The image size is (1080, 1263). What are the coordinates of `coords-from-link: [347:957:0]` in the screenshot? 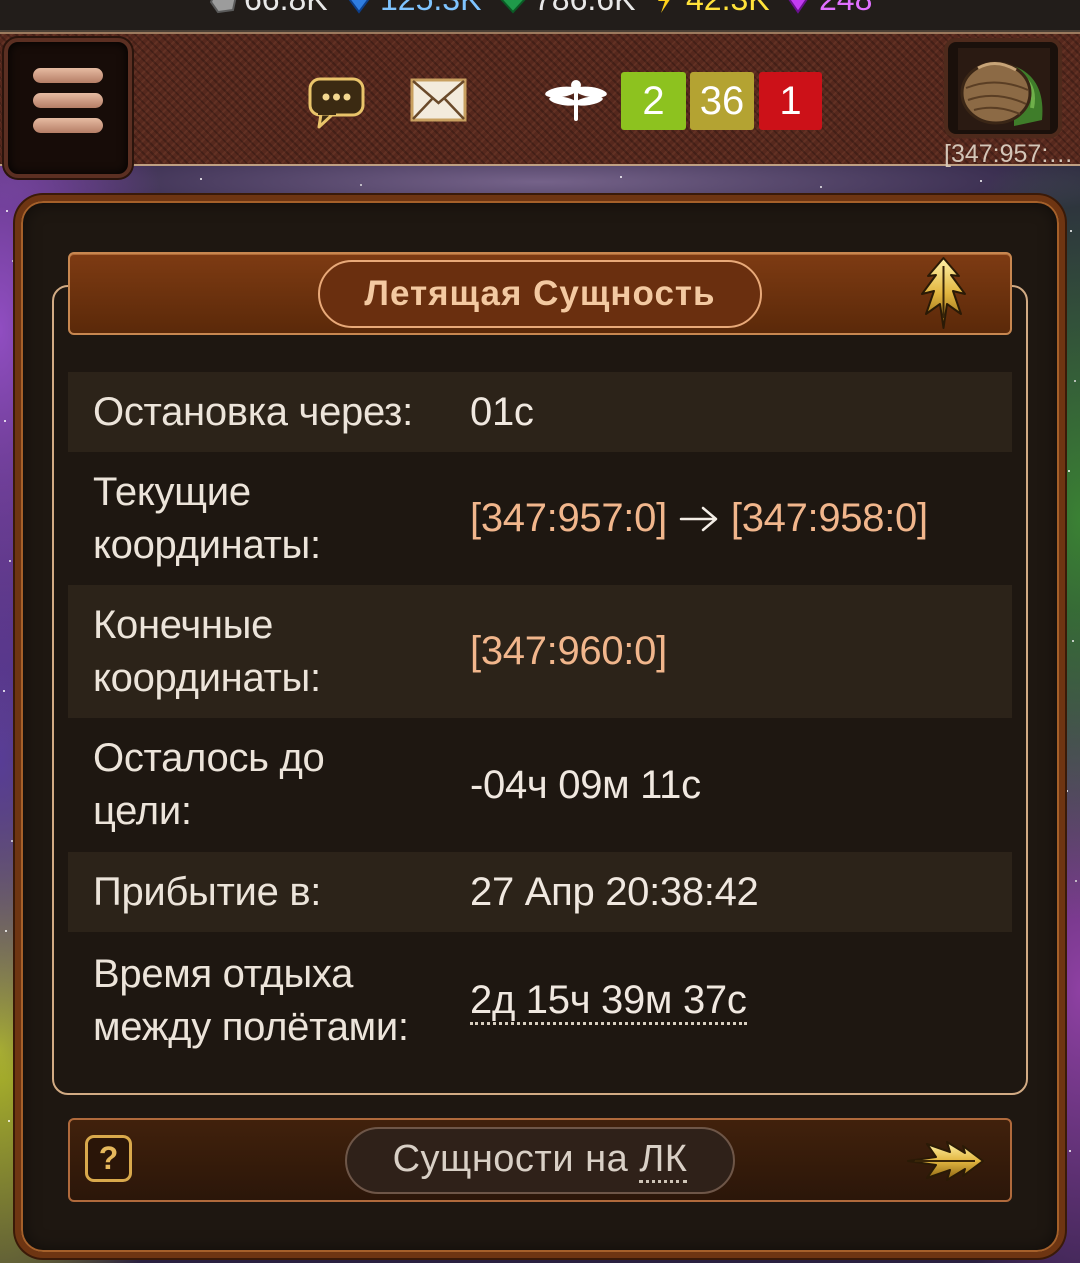 It's located at (568, 518).